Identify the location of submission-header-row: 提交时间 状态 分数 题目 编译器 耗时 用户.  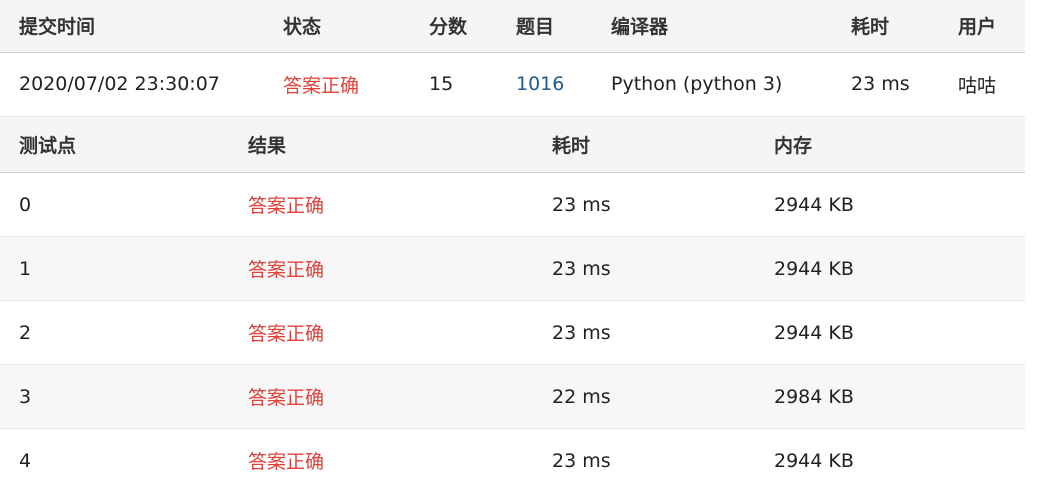
(512, 26).